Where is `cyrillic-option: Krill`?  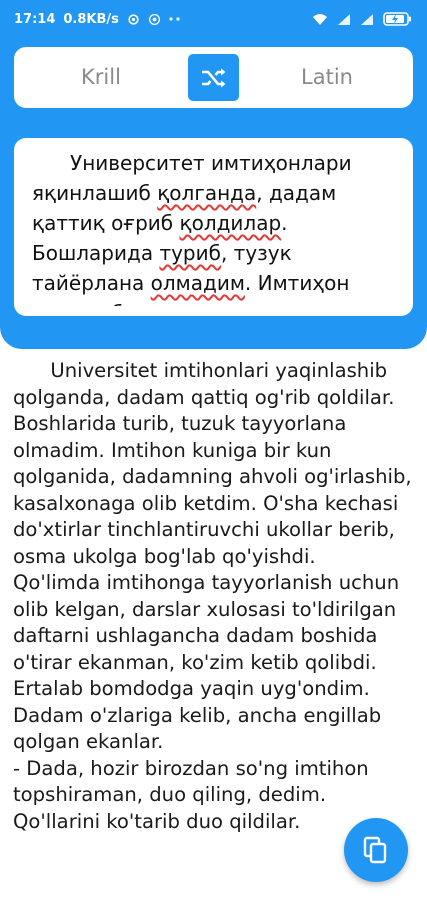
cyrillic-option: Krill is located at coordinates (101, 77).